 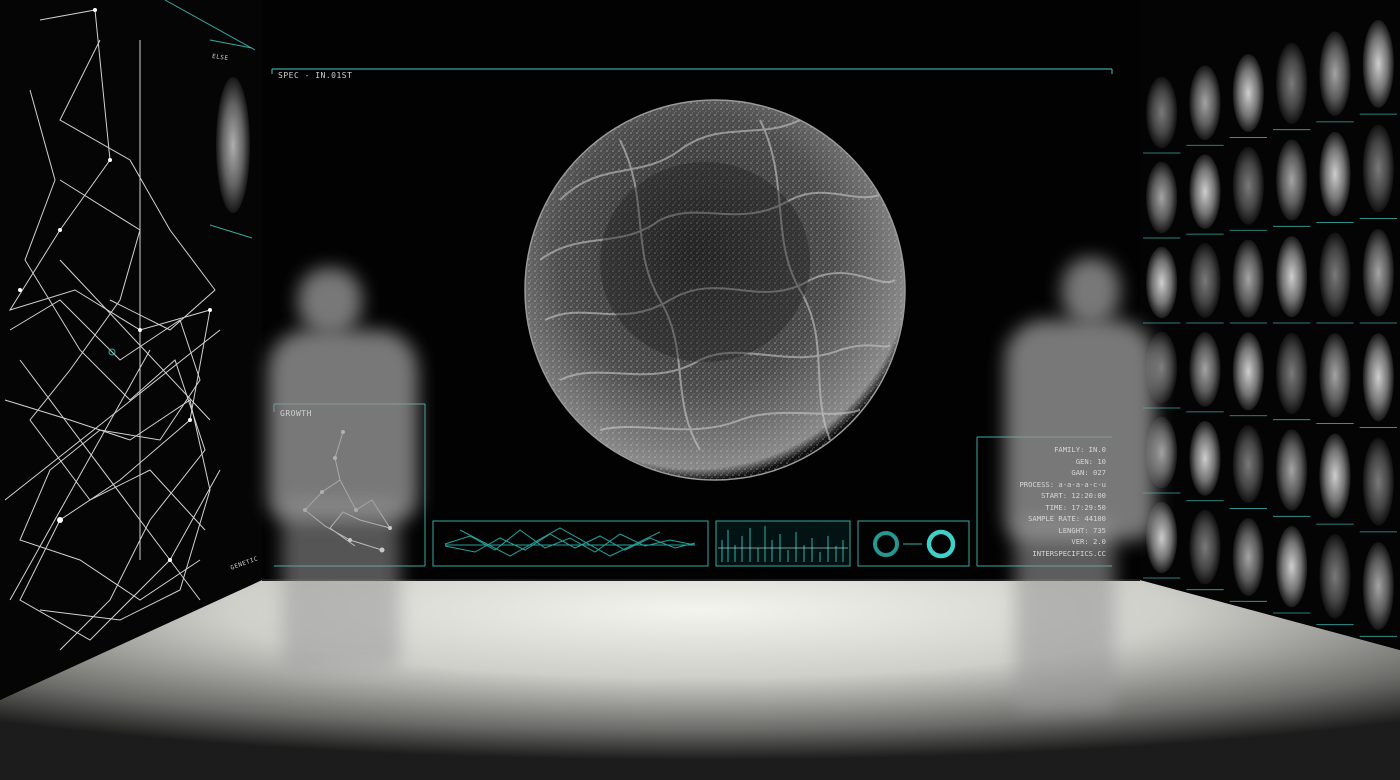 What do you see at coordinates (715, 290) in the screenshot?
I see `sphere-sculpture` at bounding box center [715, 290].